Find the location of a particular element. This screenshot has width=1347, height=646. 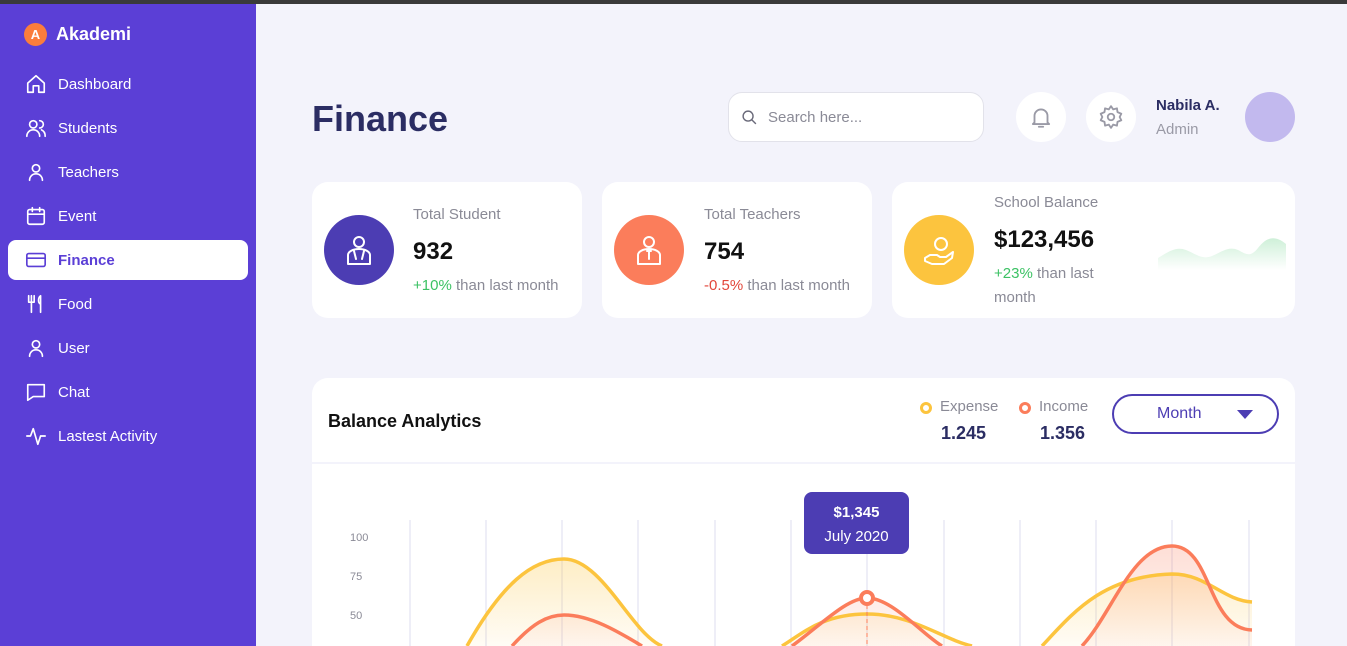

stat-value: $123,456 is located at coordinates (1044, 239).